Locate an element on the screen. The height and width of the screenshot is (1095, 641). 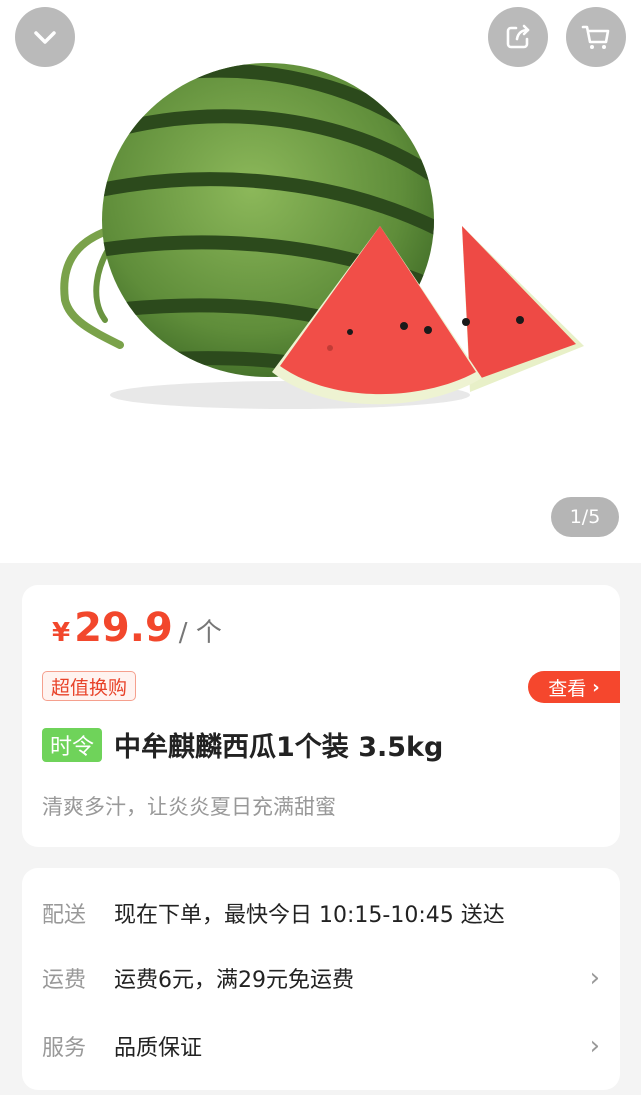
service-label: 服务 is located at coordinates (64, 1048).